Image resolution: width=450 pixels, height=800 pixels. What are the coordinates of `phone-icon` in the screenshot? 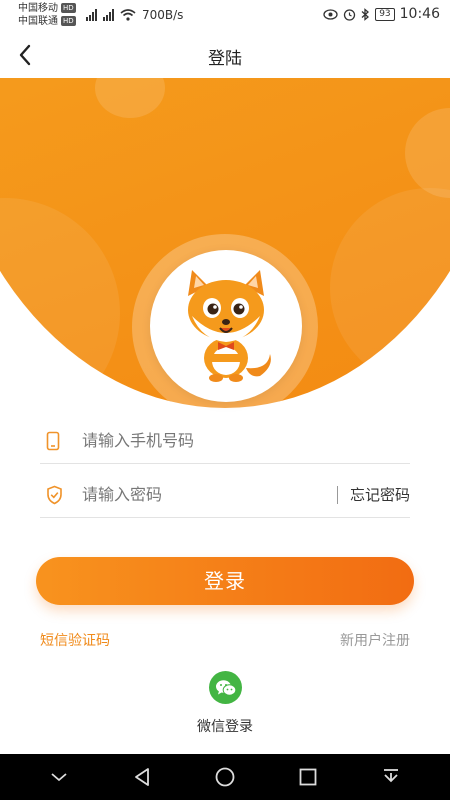 It's located at (56, 441).